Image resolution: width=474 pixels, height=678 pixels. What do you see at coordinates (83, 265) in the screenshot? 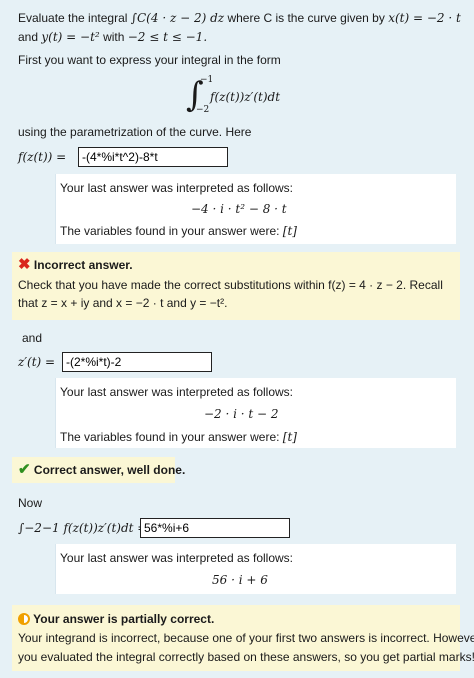
I see `incorrect-title: Incorrect answer.` at bounding box center [83, 265].